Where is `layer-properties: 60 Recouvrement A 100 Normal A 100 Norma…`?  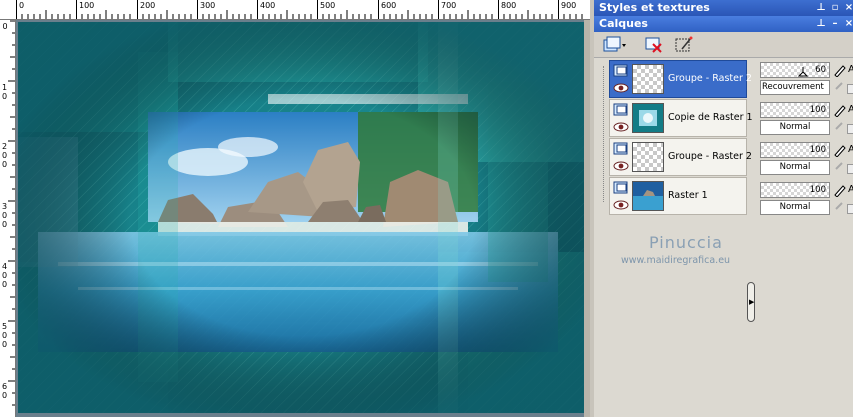
layer-properties: 60 Recouvrement A 100 Normal A 100 Norma… is located at coordinates (805, 238).